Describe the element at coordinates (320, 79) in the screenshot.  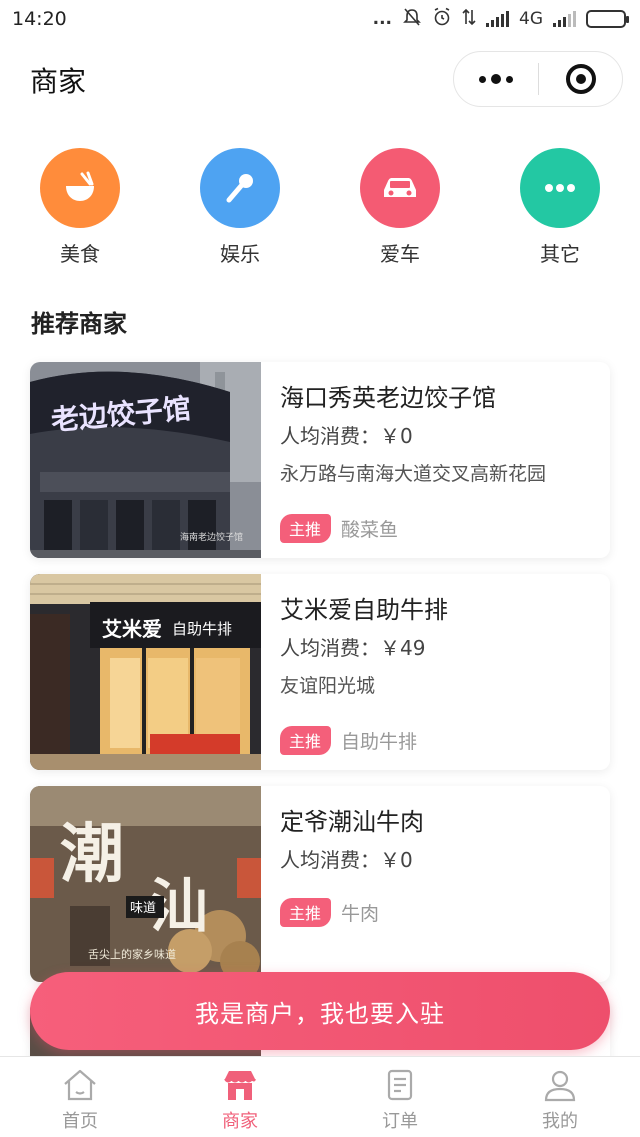
I see `nav-bar: 商家` at that location.